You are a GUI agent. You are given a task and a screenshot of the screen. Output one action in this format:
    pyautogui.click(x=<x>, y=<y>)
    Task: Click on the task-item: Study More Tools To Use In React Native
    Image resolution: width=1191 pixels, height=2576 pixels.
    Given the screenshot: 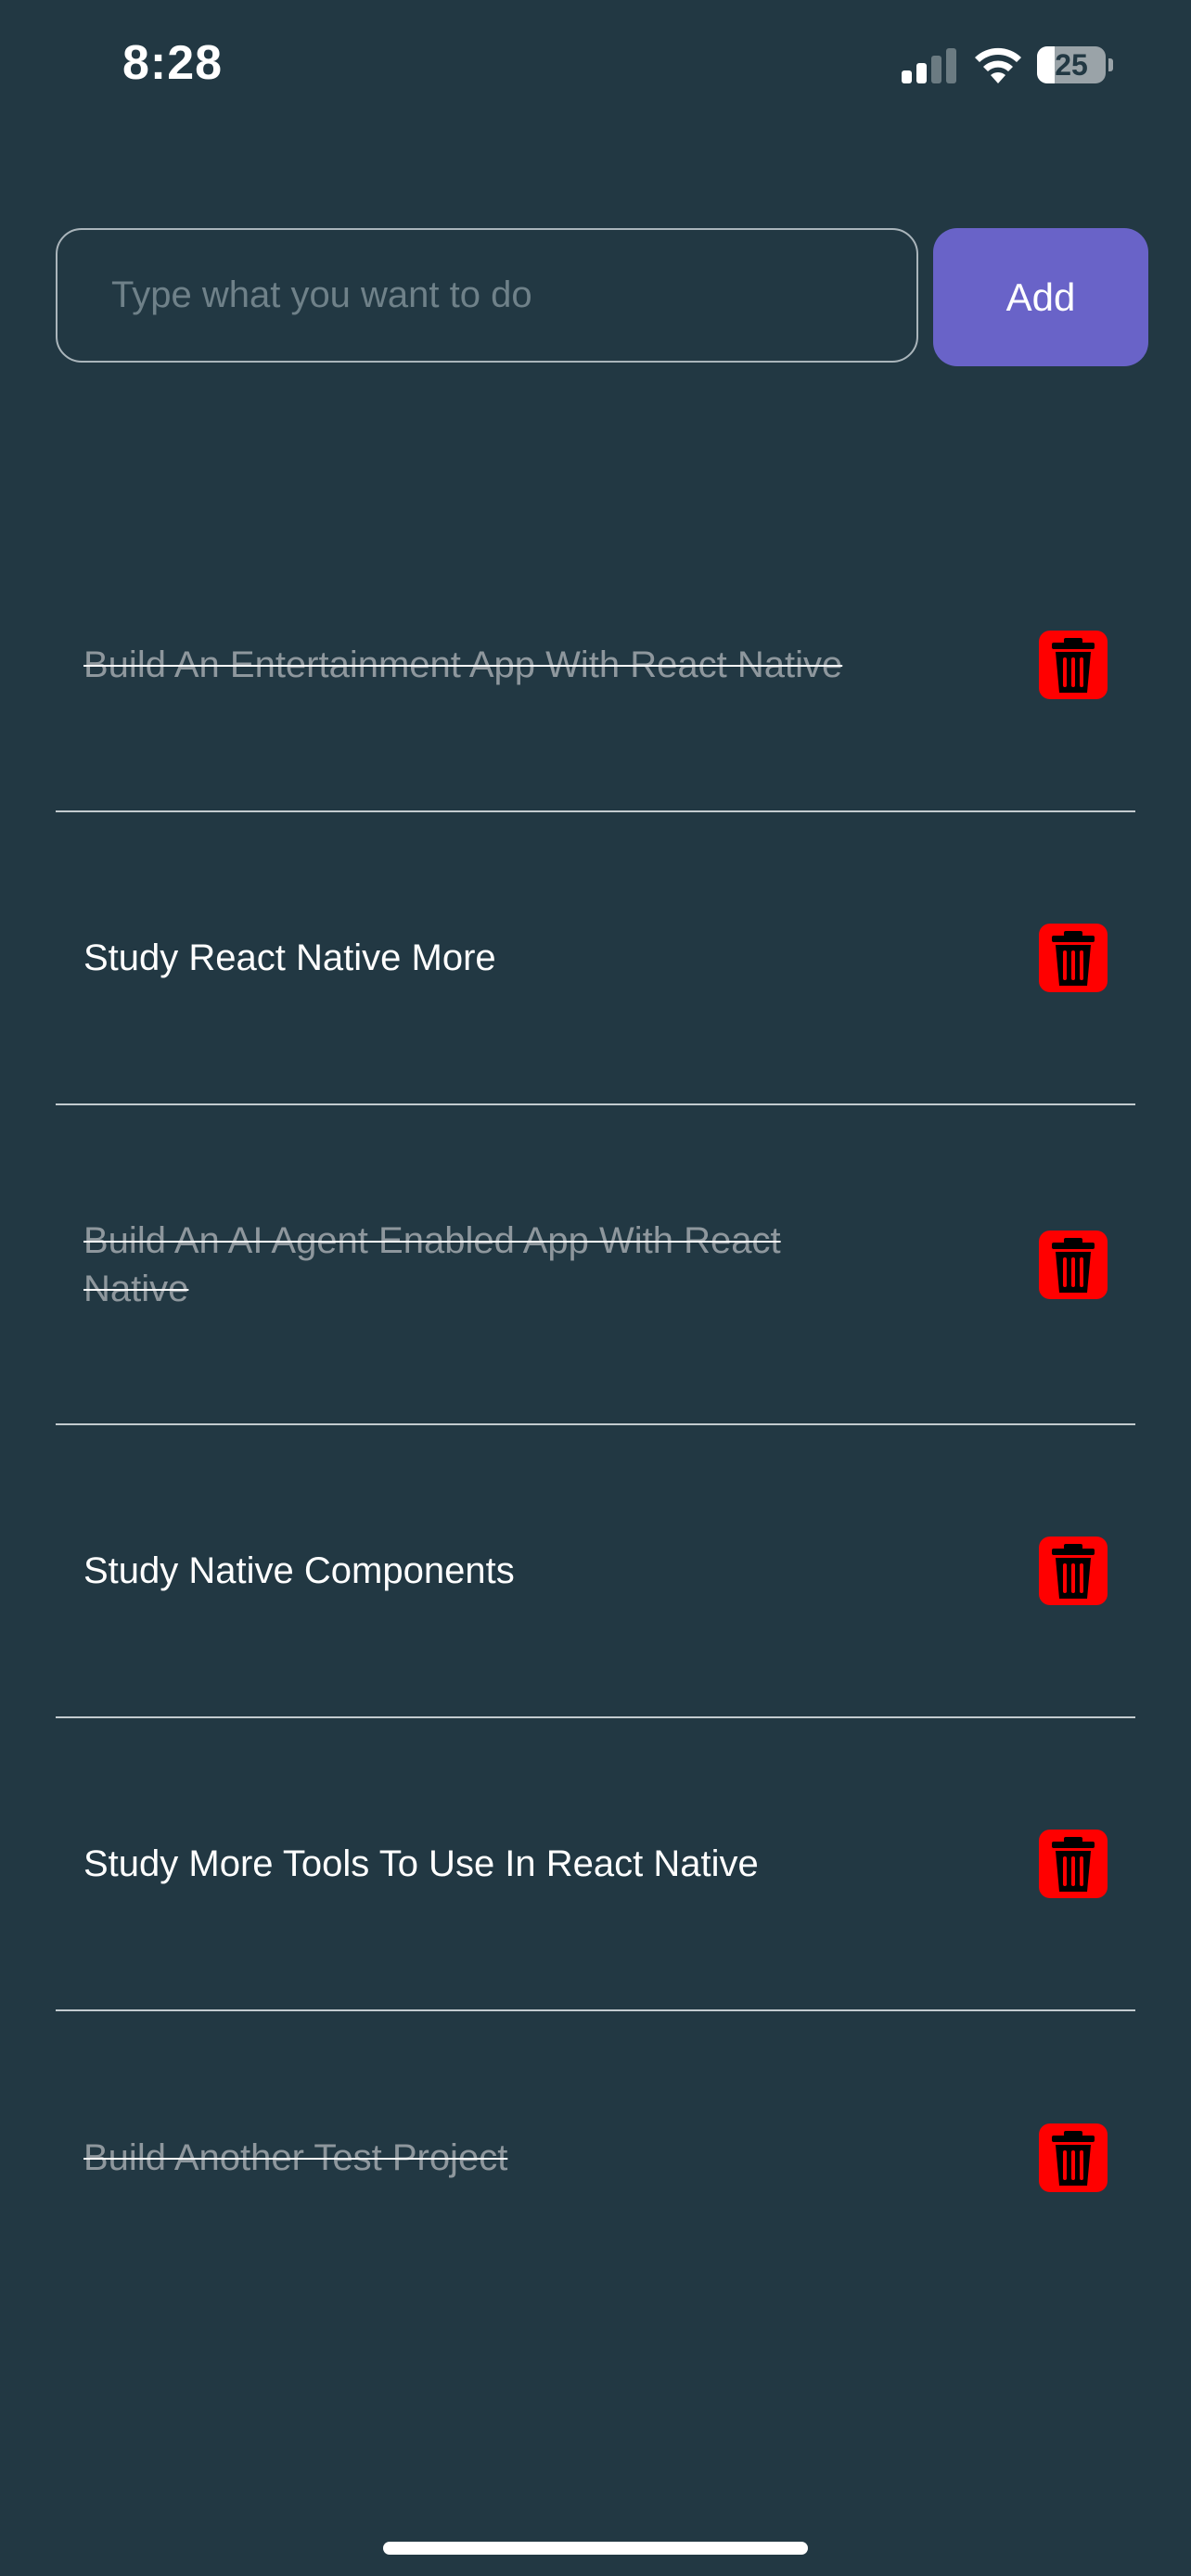 What is the action you would take?
    pyautogui.click(x=595, y=1865)
    